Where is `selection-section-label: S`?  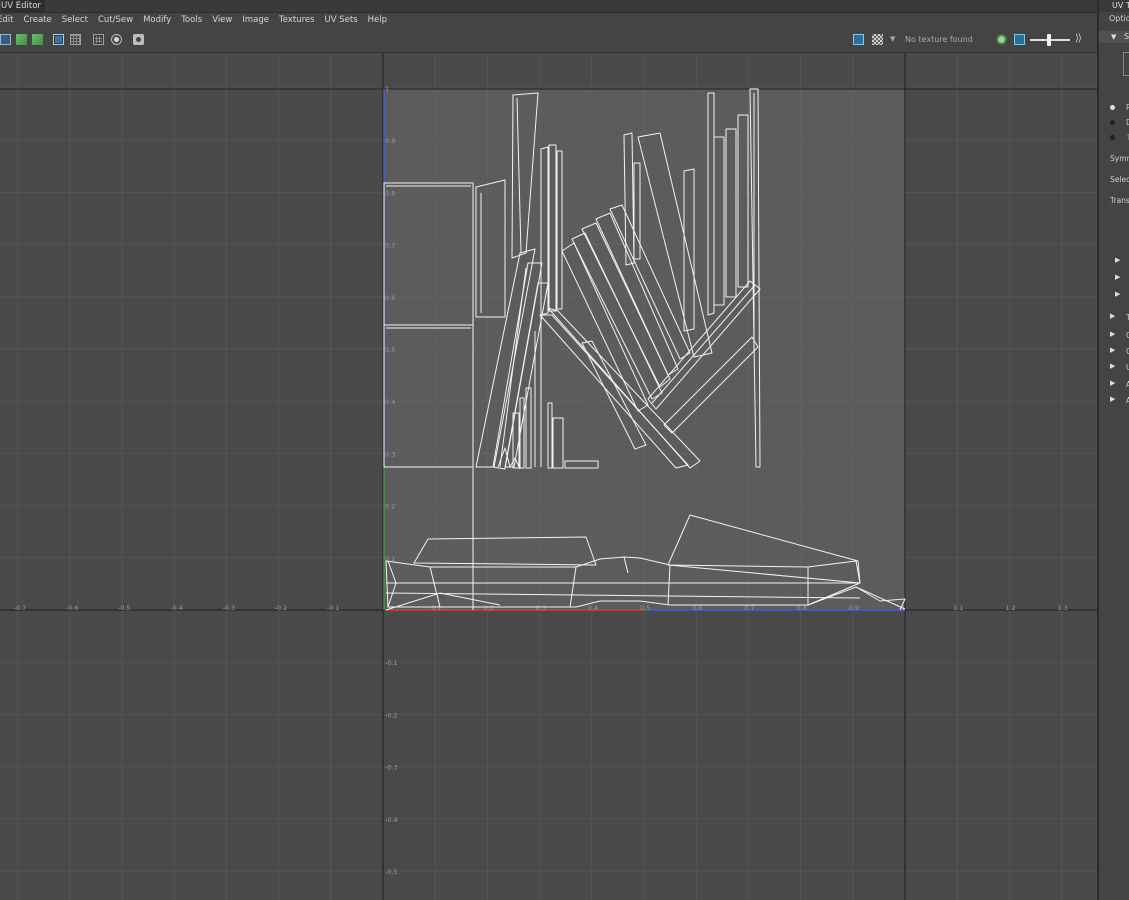 selection-section-label: S is located at coordinates (1126, 36).